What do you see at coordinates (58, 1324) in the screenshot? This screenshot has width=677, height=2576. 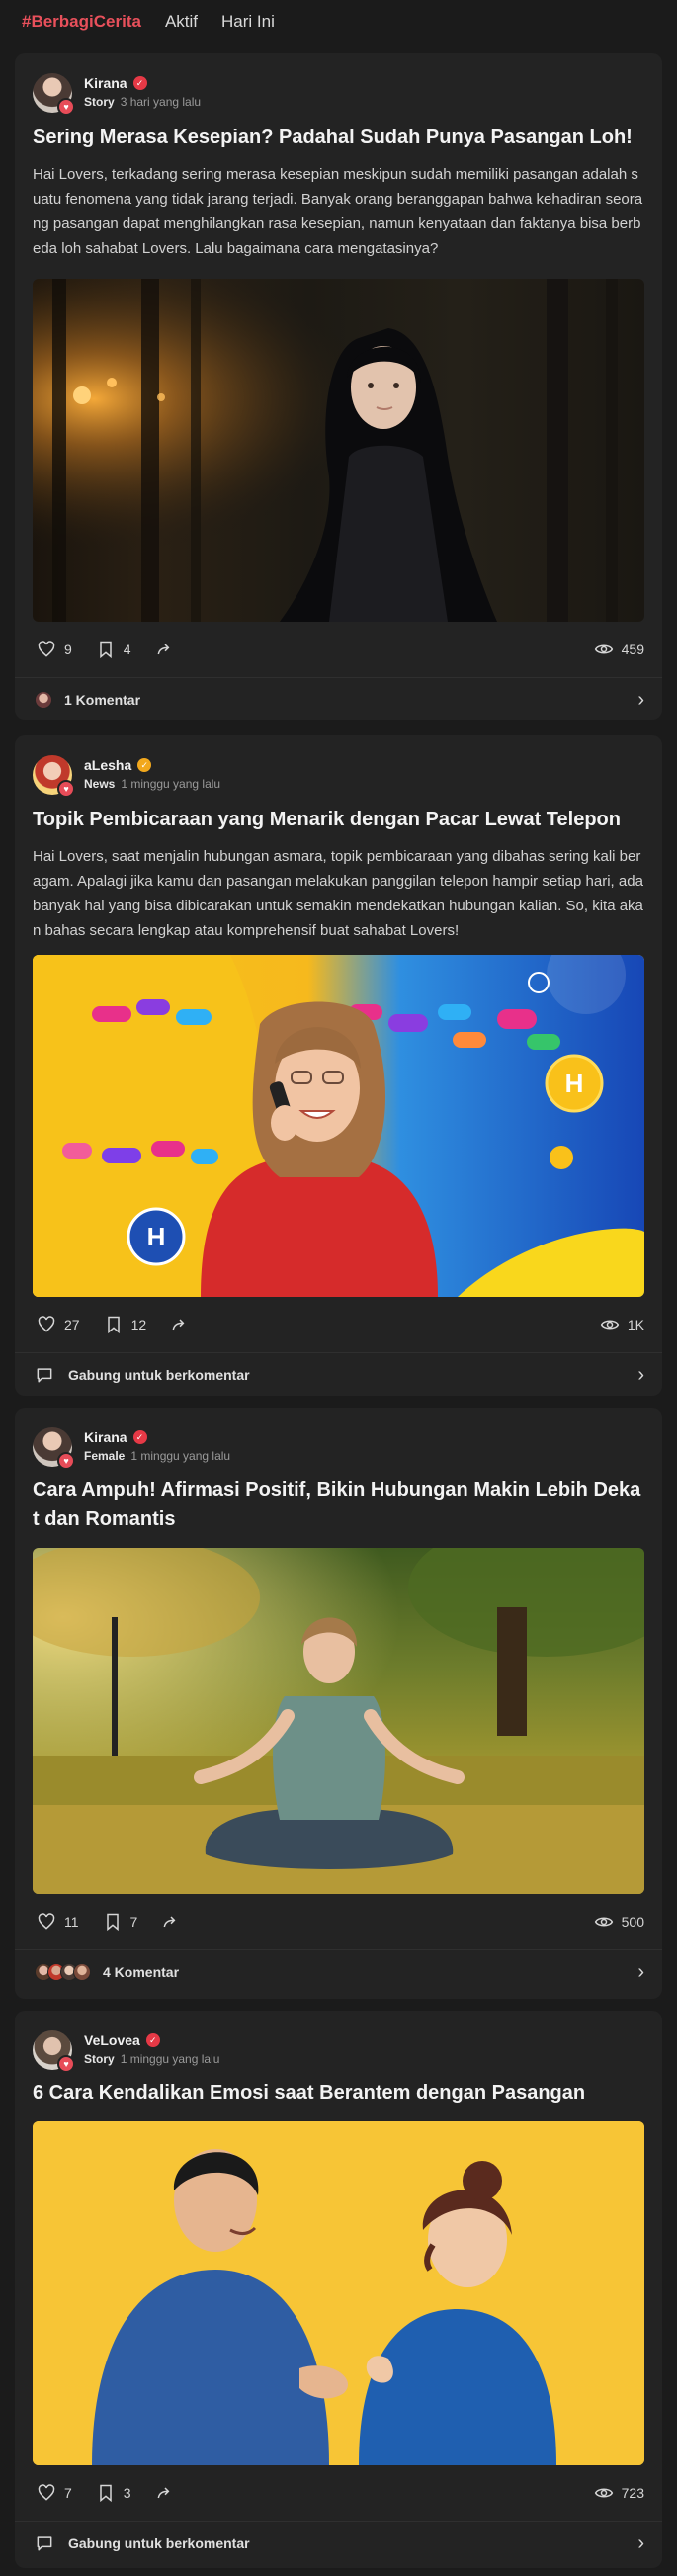 I see `like-button: 27` at bounding box center [58, 1324].